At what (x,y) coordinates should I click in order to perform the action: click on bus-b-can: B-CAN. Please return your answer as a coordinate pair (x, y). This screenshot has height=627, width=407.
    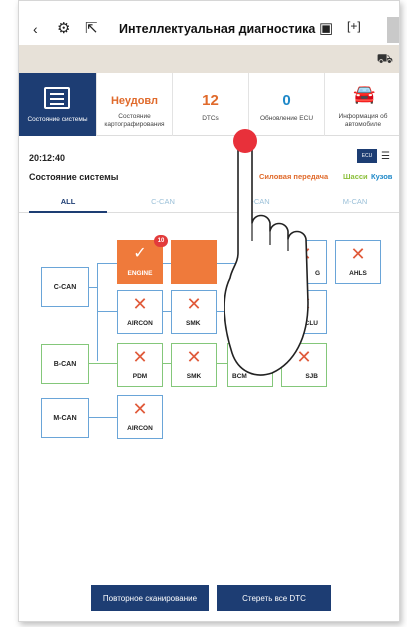
    Looking at the image, I should click on (65, 364).